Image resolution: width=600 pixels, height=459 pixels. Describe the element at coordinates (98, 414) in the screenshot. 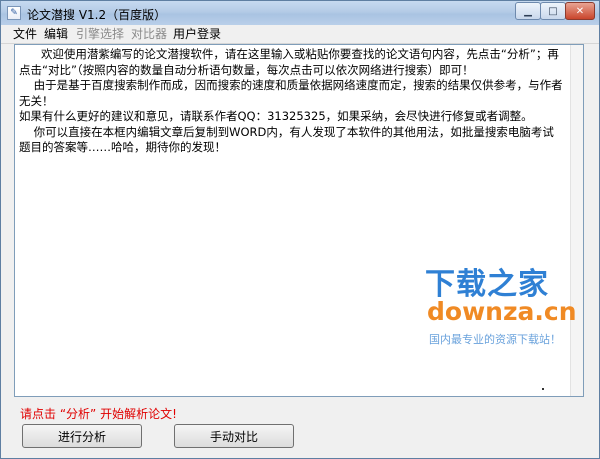

I see `status-message: 请点击 “分析” 开始解析论文!` at that location.